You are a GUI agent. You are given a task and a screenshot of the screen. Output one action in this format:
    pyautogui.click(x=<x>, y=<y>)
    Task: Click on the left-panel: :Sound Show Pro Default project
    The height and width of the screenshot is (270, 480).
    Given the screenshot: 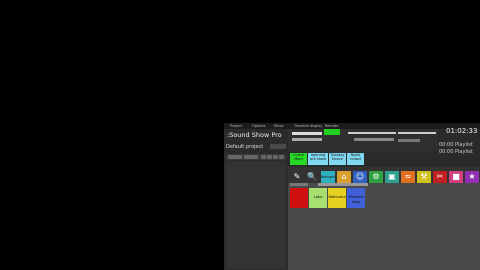 What is the action you would take?
    pyautogui.click(x=256, y=199)
    